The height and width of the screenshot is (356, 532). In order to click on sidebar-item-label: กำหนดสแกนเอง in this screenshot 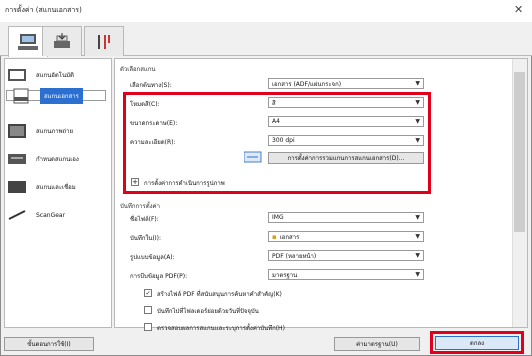, I will do `click(57, 159)`.